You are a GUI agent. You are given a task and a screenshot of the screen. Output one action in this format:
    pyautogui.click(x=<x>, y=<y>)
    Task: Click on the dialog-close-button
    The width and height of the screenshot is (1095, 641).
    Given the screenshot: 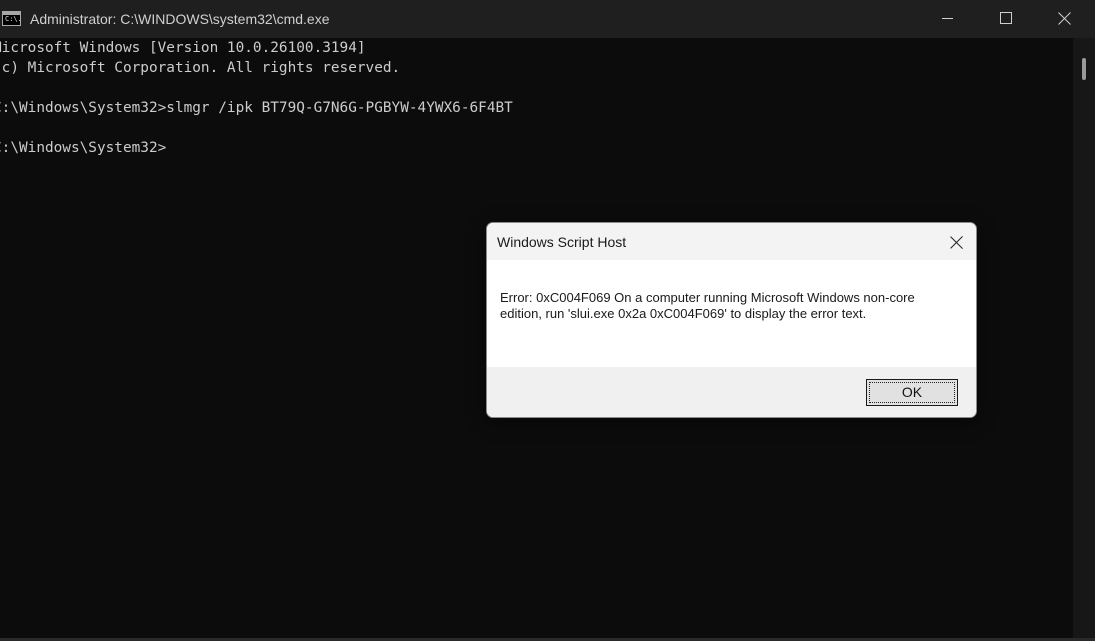 What is the action you would take?
    pyautogui.click(x=957, y=242)
    